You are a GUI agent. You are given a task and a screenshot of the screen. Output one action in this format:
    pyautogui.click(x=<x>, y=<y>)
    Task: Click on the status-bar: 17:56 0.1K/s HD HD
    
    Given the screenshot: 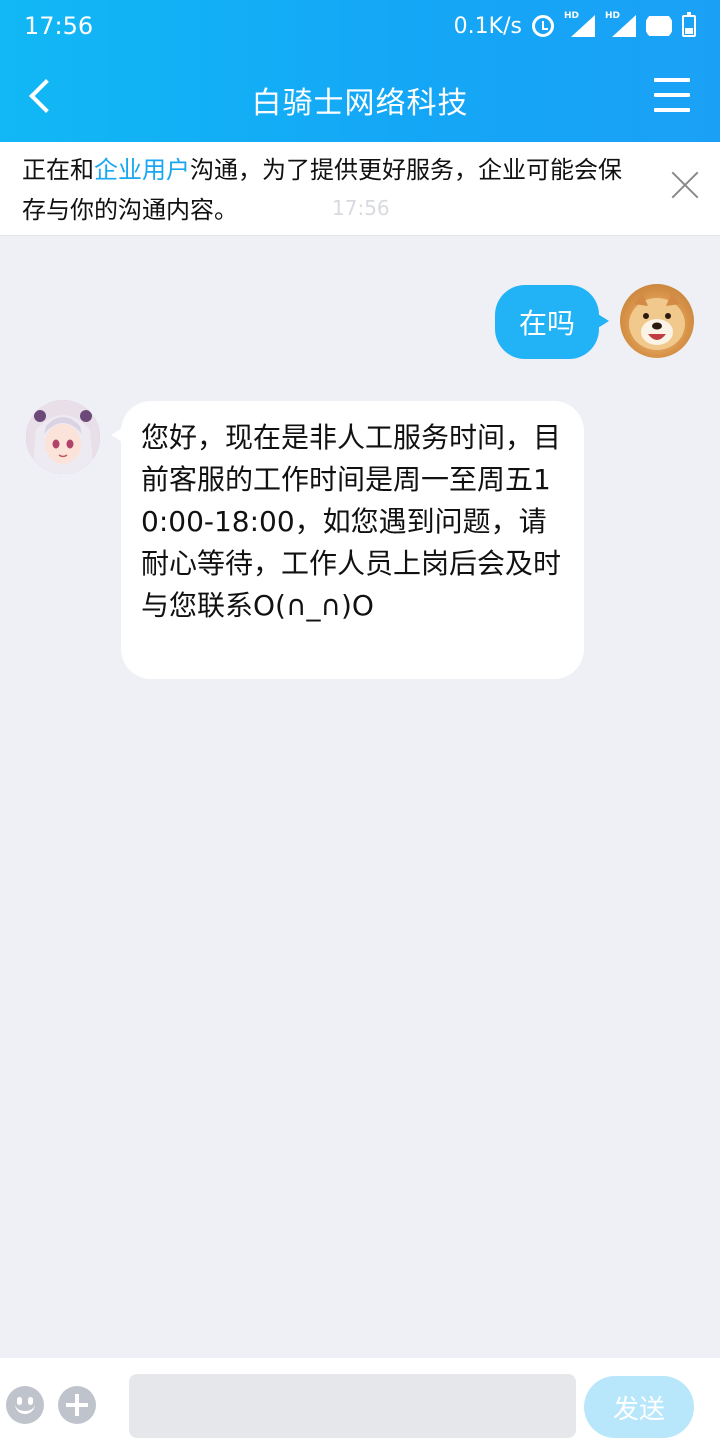 What is the action you would take?
    pyautogui.click(x=360, y=26)
    